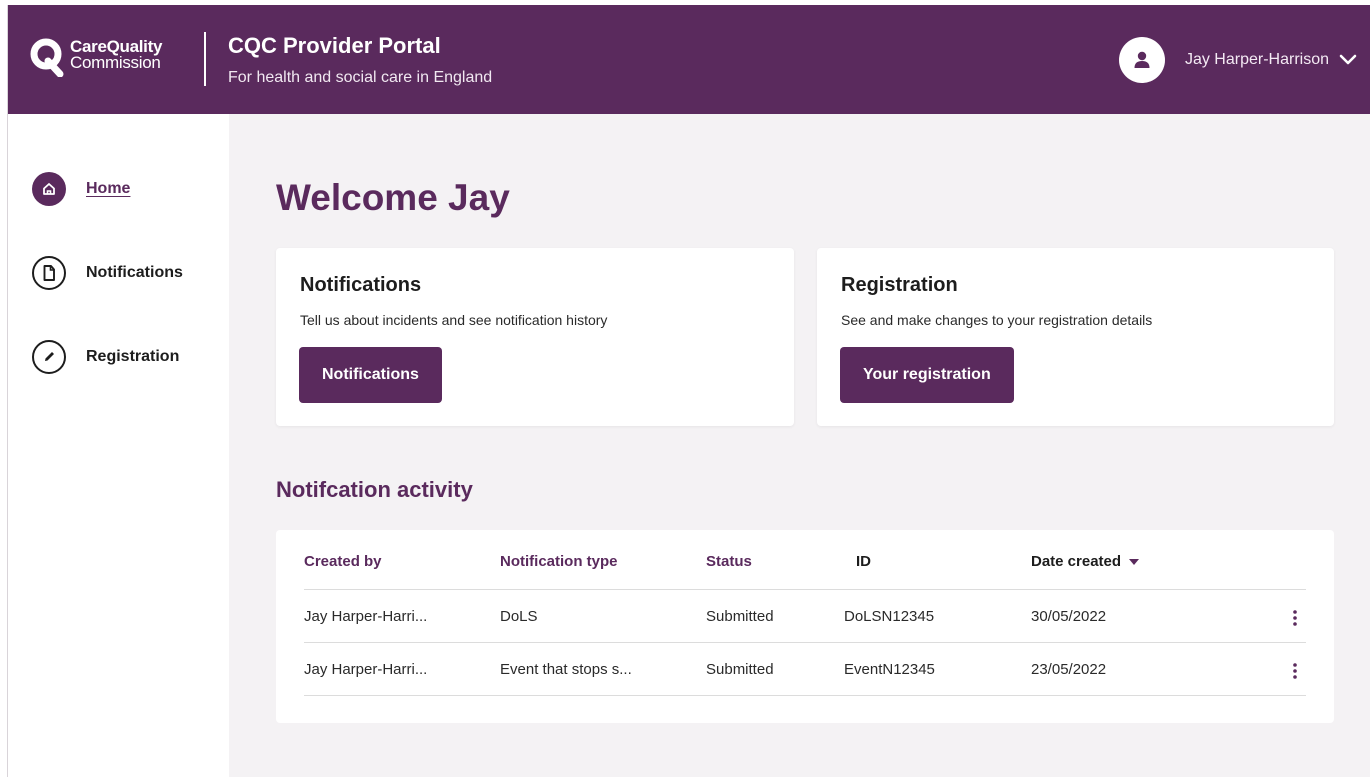 The height and width of the screenshot is (777, 1370). I want to click on cqc-logo-icon, so click(47, 57).